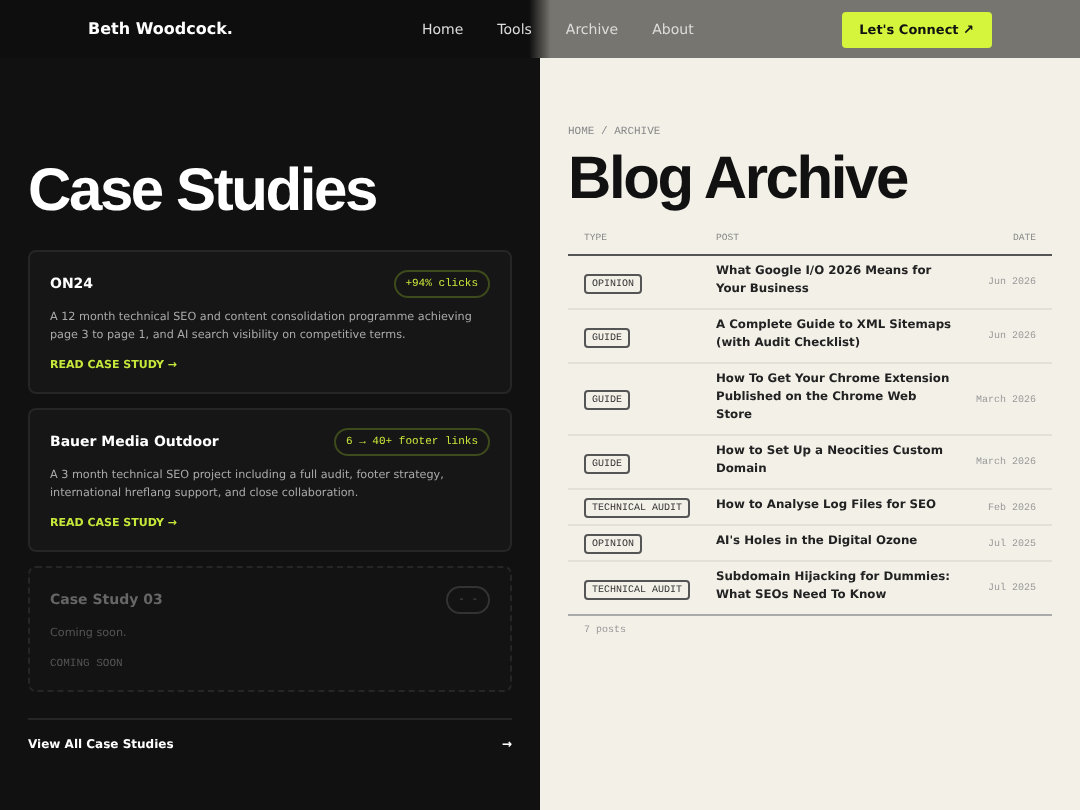  I want to click on section-heading: Case Studies, so click(203, 192).